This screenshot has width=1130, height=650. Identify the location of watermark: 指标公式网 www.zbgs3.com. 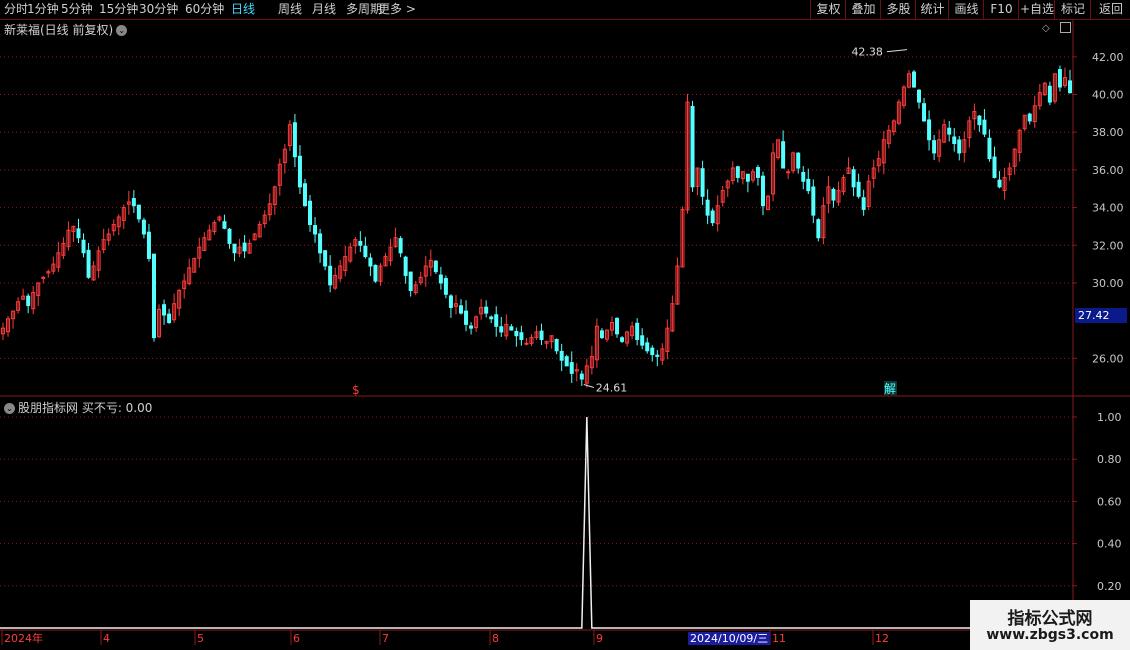
(1050, 625).